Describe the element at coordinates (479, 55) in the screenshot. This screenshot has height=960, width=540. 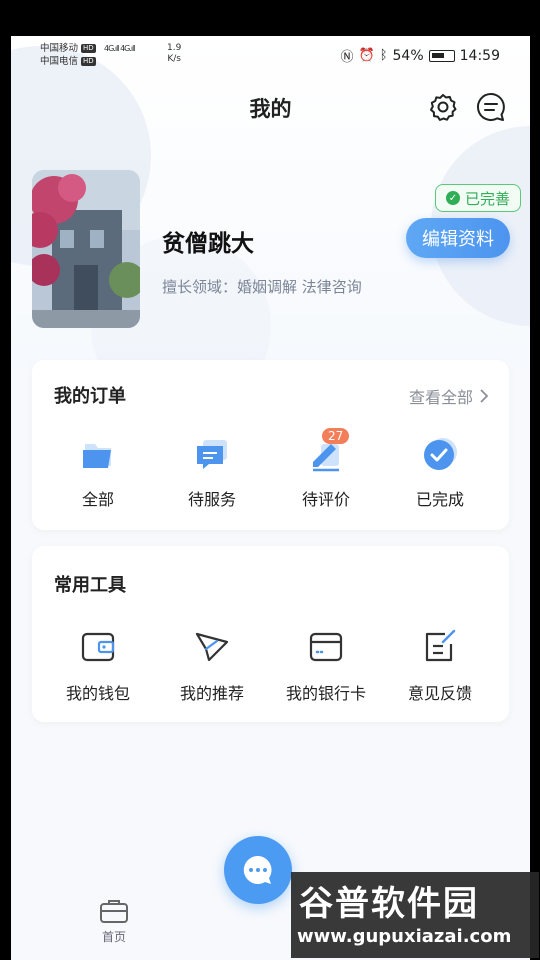
I see `clock: 14:59` at that location.